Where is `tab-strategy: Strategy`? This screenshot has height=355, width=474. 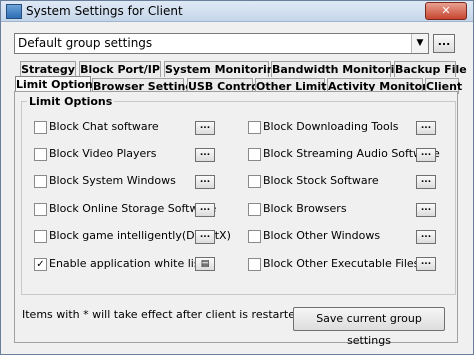 tab-strategy: Strategy is located at coordinates (48, 69).